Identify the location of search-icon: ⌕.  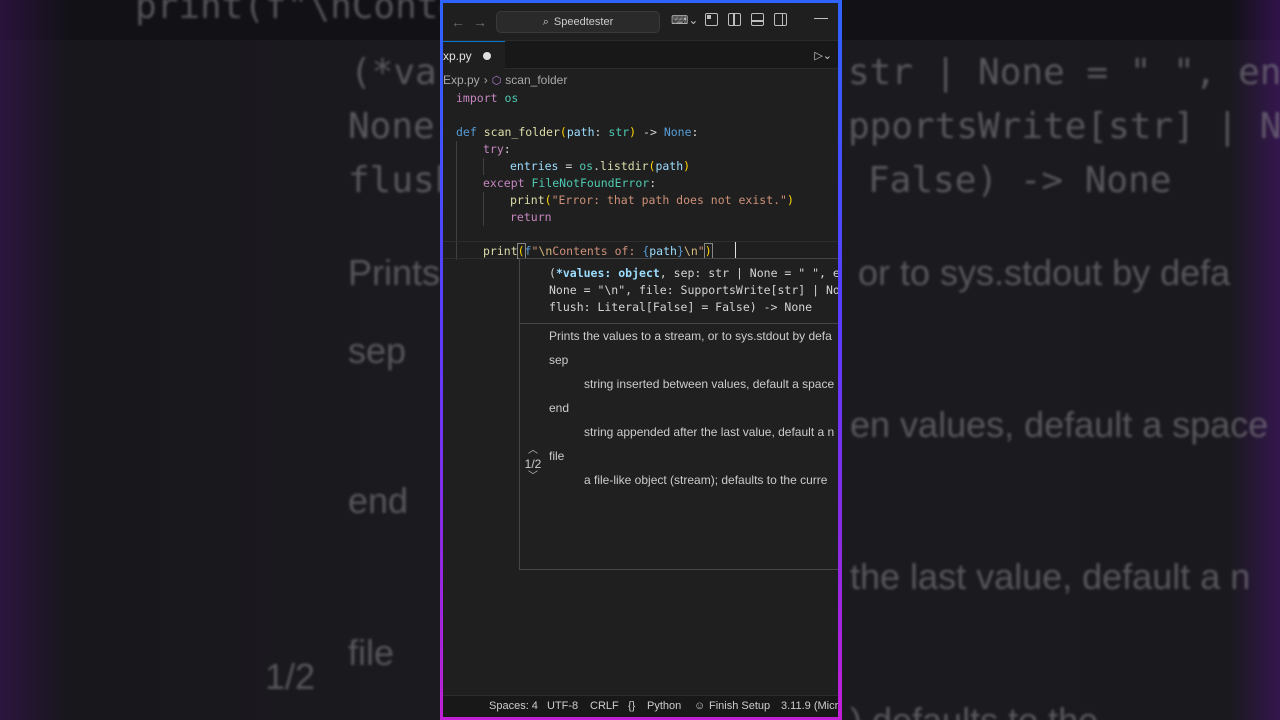
(545, 21).